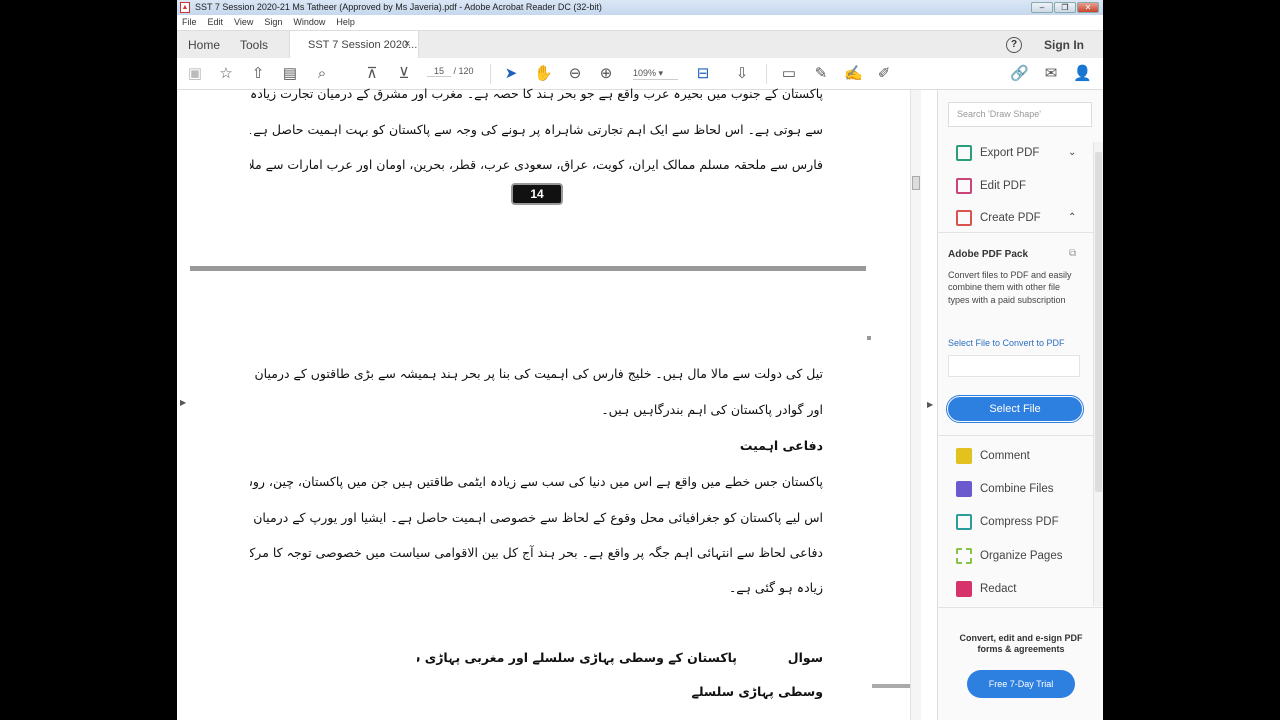 The height and width of the screenshot is (720, 1280). What do you see at coordinates (528, 268) in the screenshot?
I see `page-separator` at bounding box center [528, 268].